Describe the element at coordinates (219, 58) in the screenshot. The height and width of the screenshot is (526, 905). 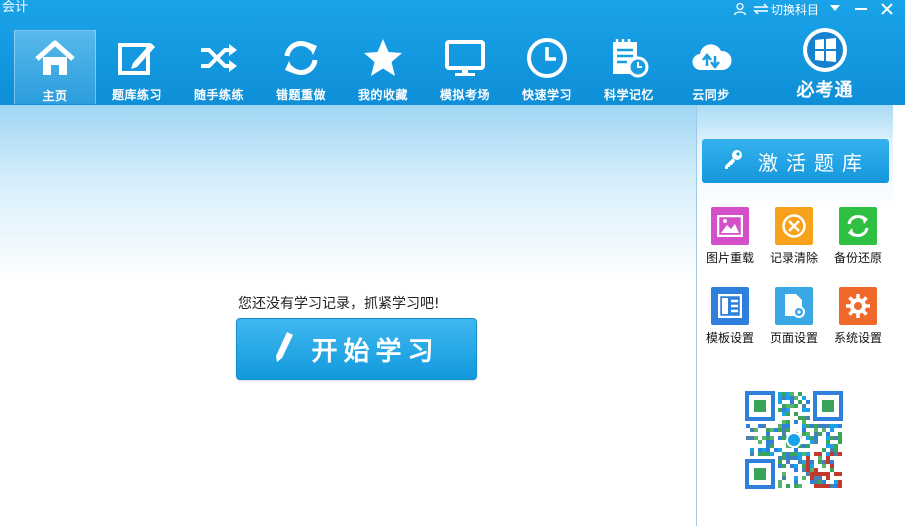
I see `shuffle-icon` at that location.